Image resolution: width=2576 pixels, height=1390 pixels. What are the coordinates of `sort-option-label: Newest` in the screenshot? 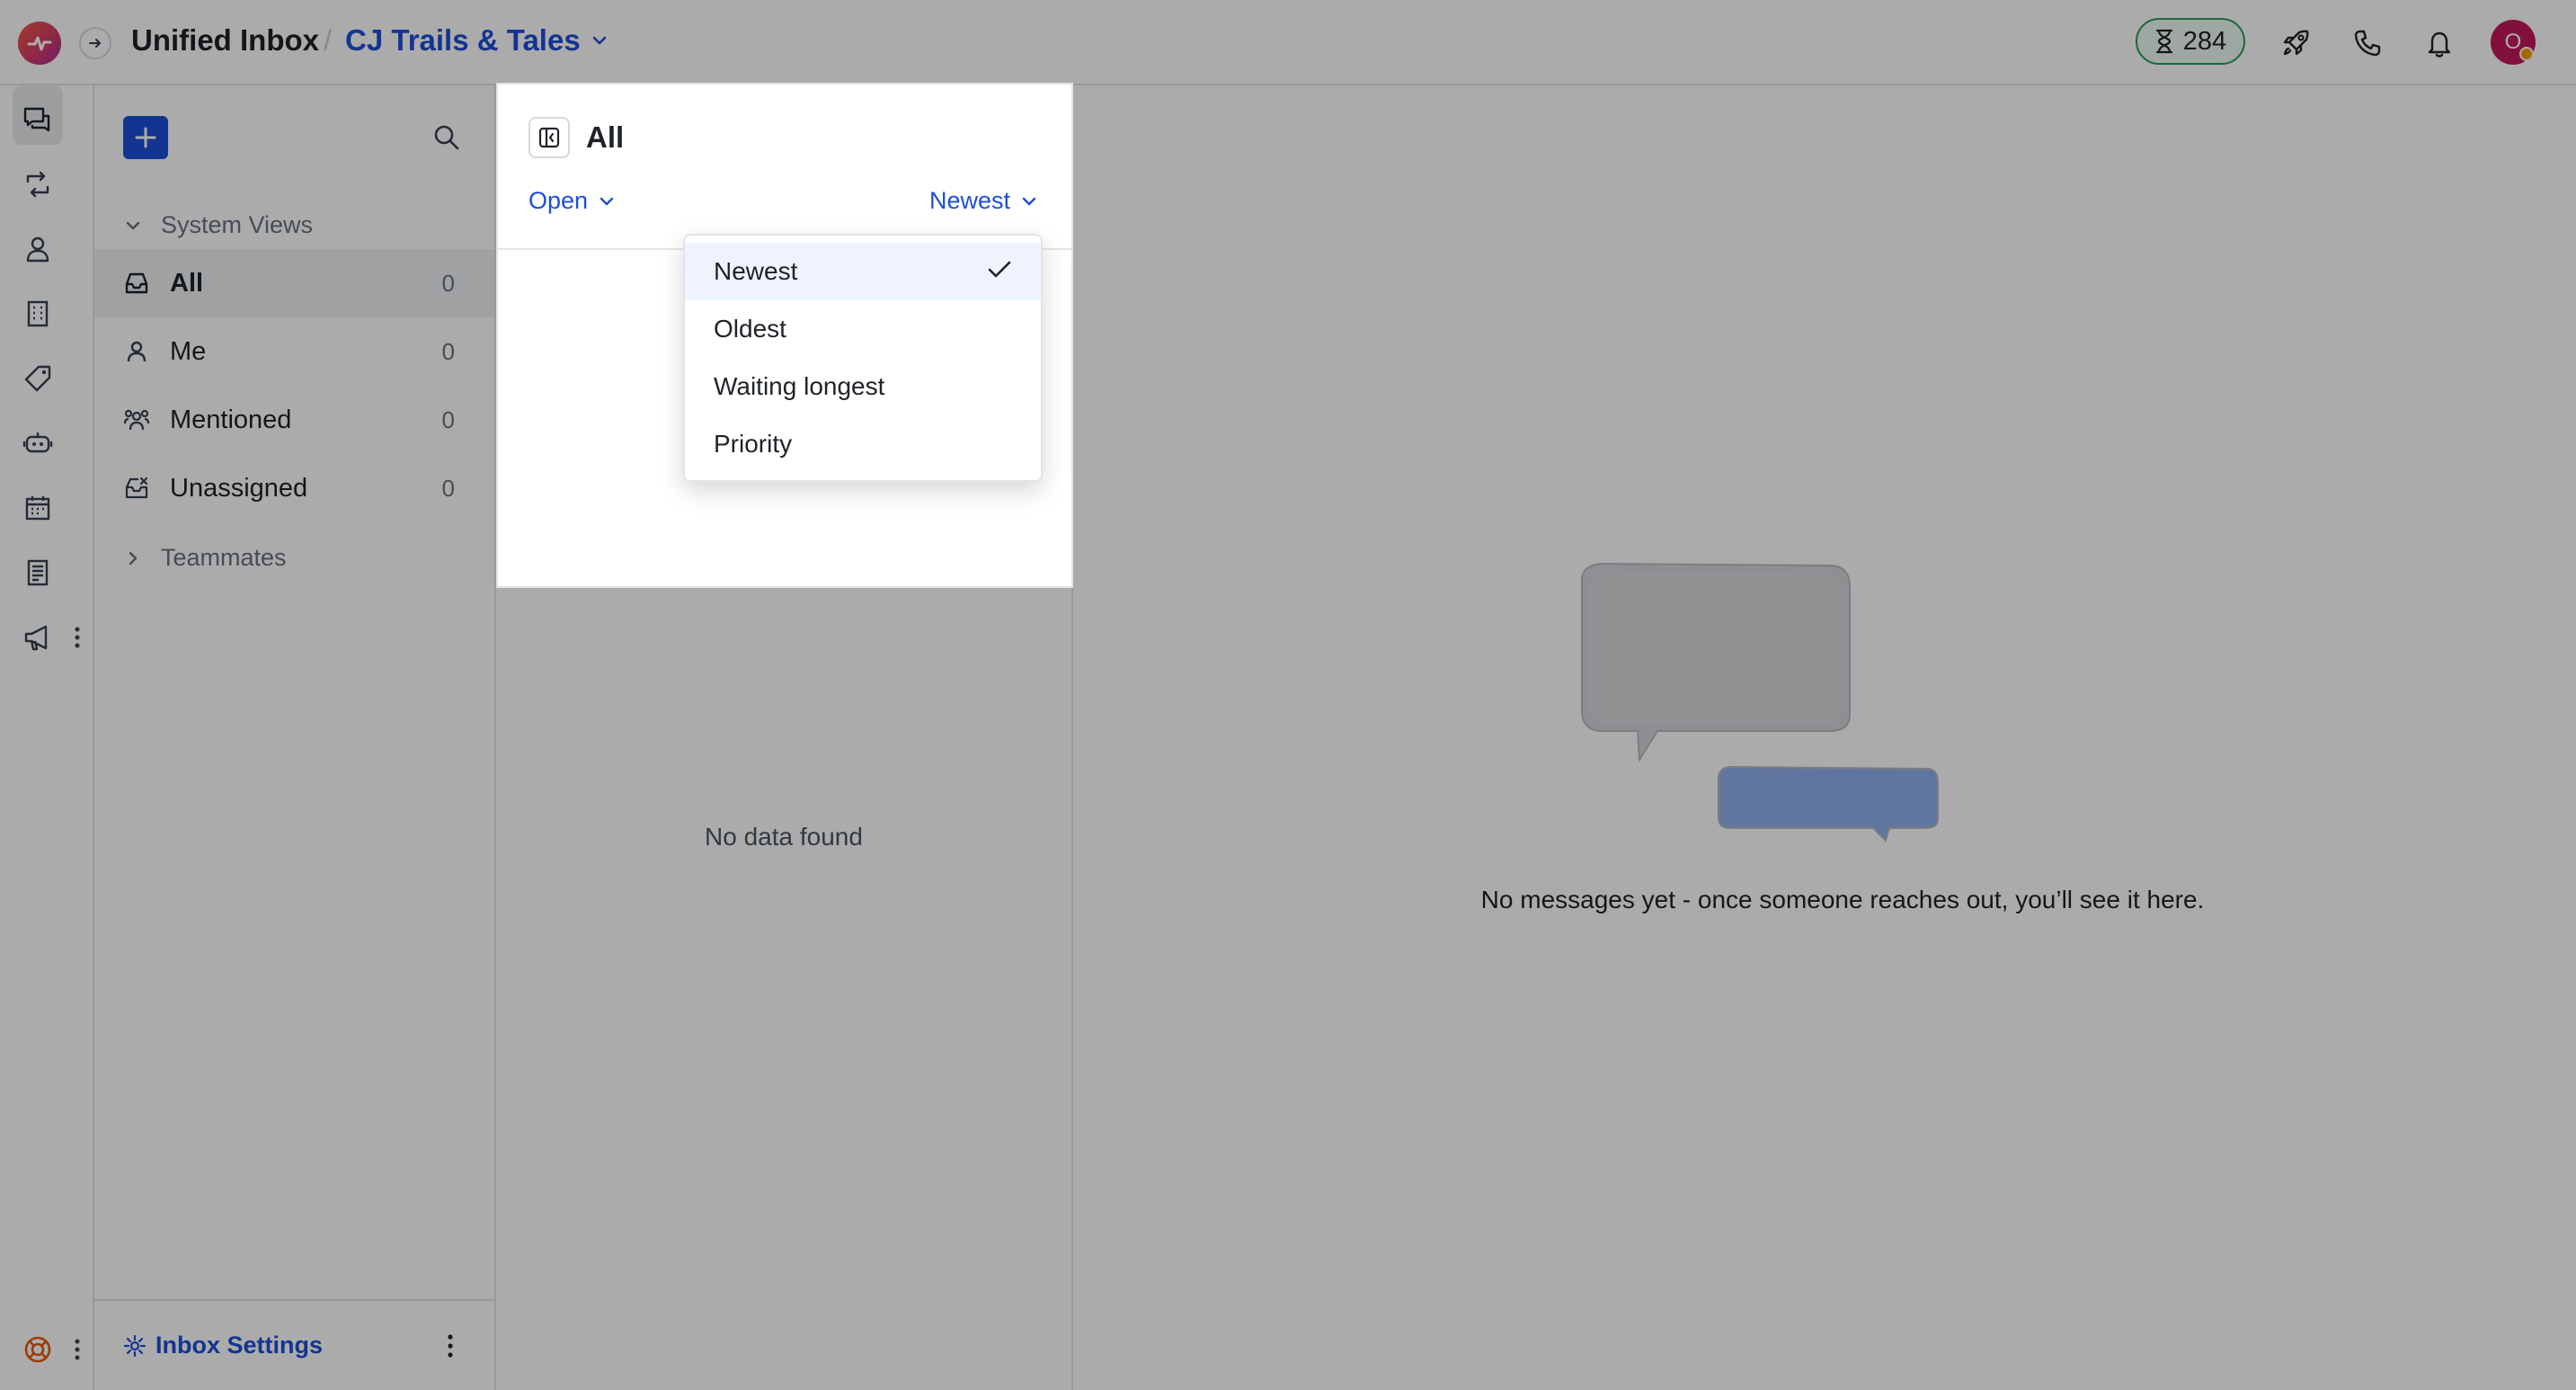 It's located at (756, 271).